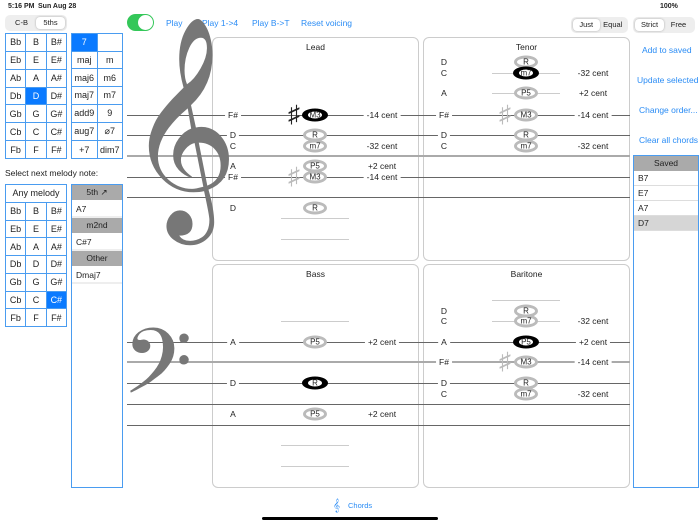 The width and height of the screenshot is (700, 525). What do you see at coordinates (326, 23) in the screenshot?
I see `reset-voicing-button: Reset voicing` at bounding box center [326, 23].